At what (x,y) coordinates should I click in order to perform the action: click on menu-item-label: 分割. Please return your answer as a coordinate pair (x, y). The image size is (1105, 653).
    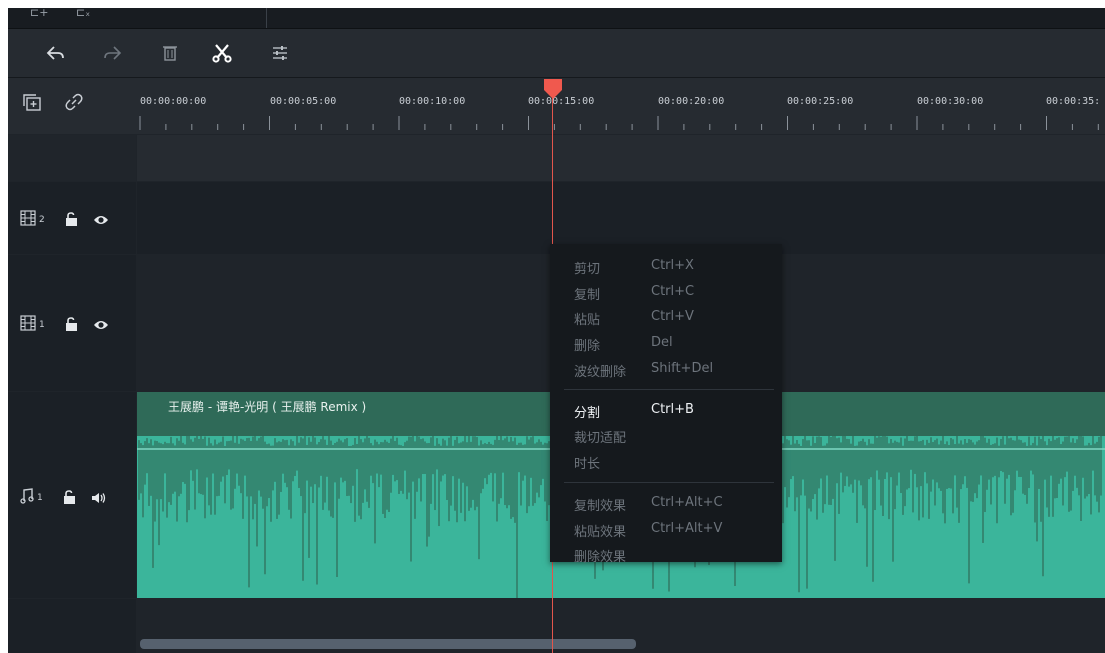
    Looking at the image, I should click on (587, 413).